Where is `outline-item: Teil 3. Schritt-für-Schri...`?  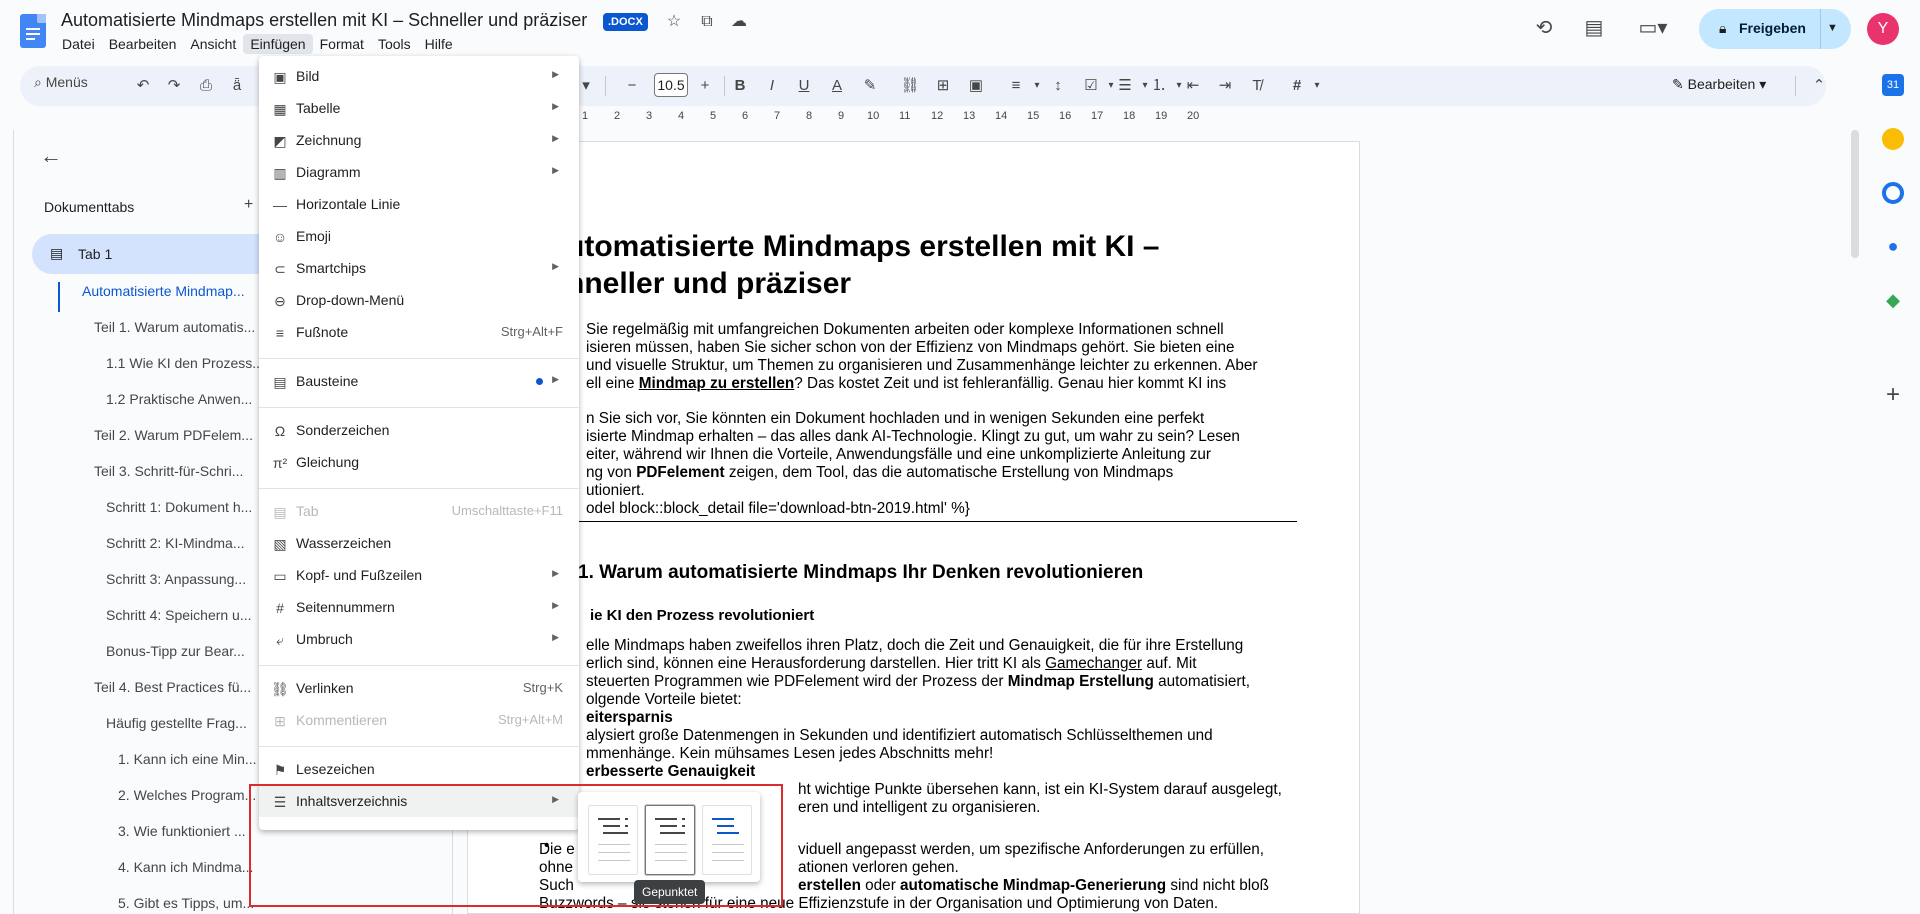 outline-item: Teil 3. Schritt-für-Schri... is located at coordinates (168, 471).